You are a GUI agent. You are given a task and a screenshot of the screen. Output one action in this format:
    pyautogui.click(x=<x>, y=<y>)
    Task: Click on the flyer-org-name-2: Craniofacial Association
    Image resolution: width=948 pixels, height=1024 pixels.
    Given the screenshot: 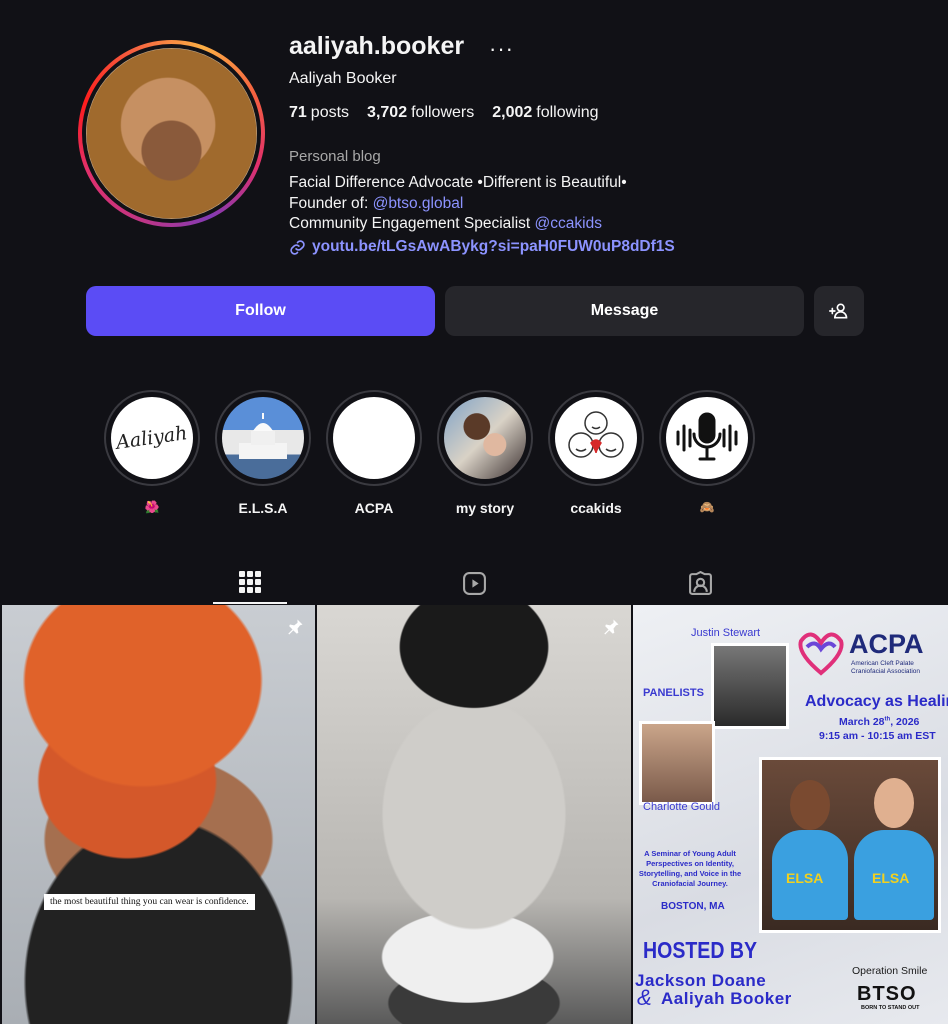 What is the action you would take?
    pyautogui.click(x=886, y=671)
    